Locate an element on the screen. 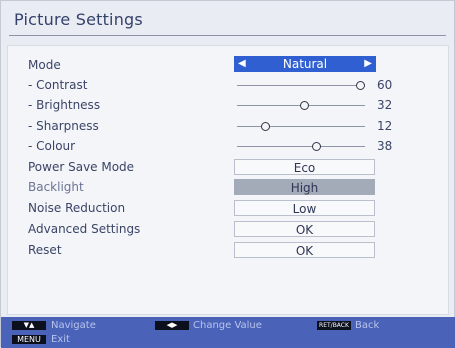 The image size is (455, 348). advanced-settings-label: Advanced Settings is located at coordinates (84, 229).